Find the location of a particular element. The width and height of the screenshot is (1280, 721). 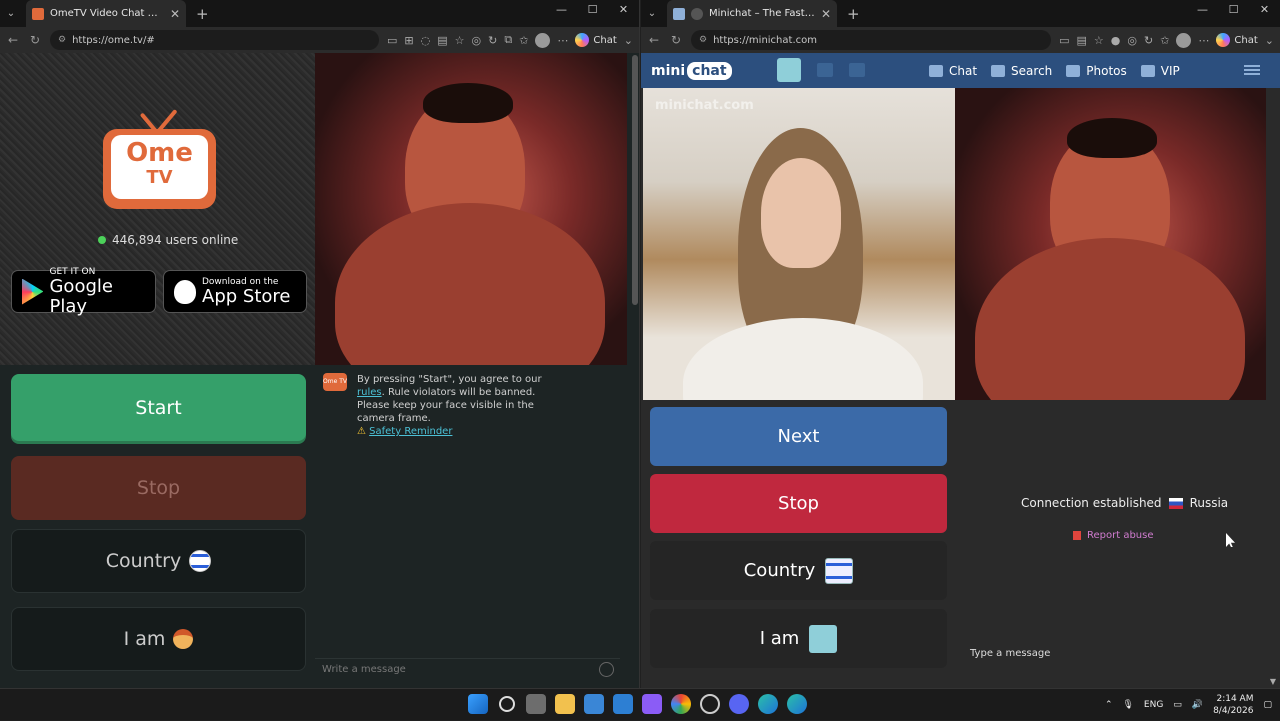

rules-link: rules is located at coordinates (369, 392).